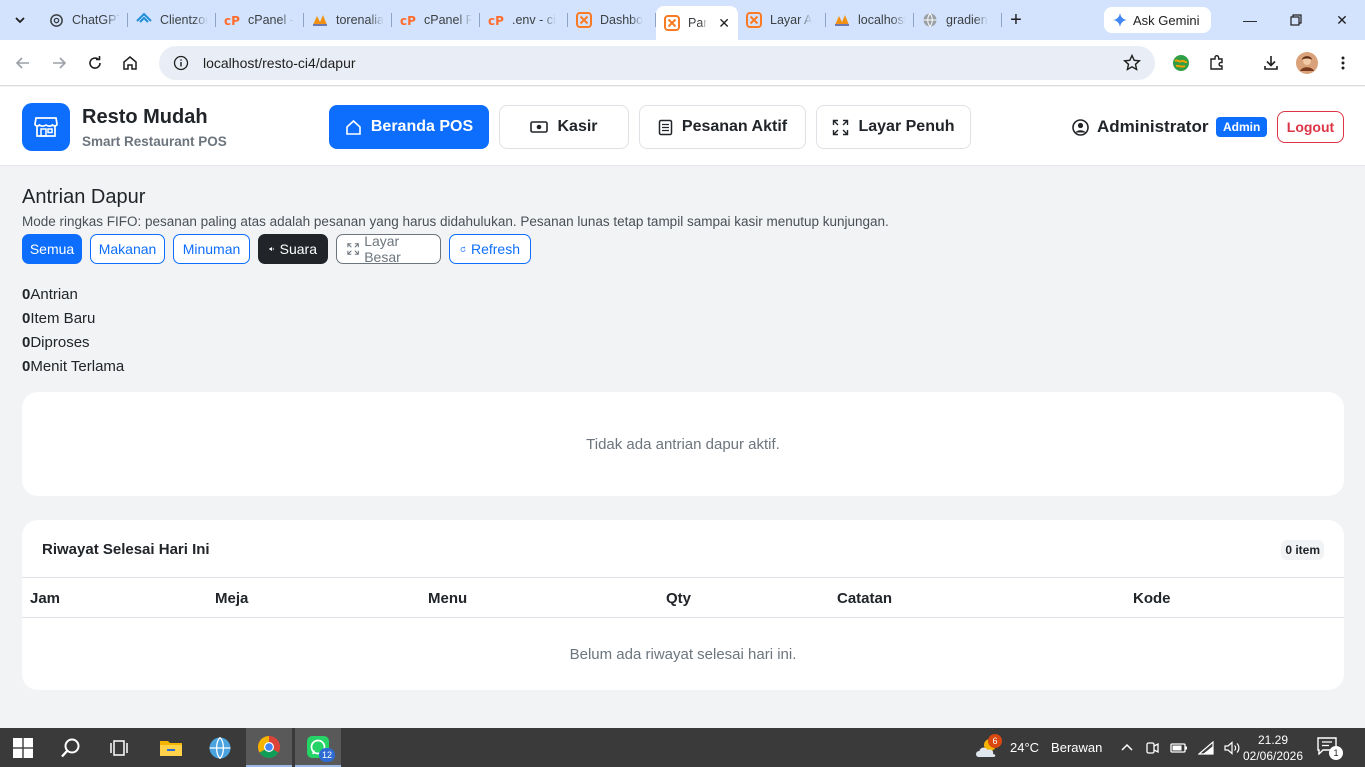 The image size is (1365, 767). Describe the element at coordinates (327, 755) in the screenshot. I see `whatsapp-unread-badge: 12` at that location.